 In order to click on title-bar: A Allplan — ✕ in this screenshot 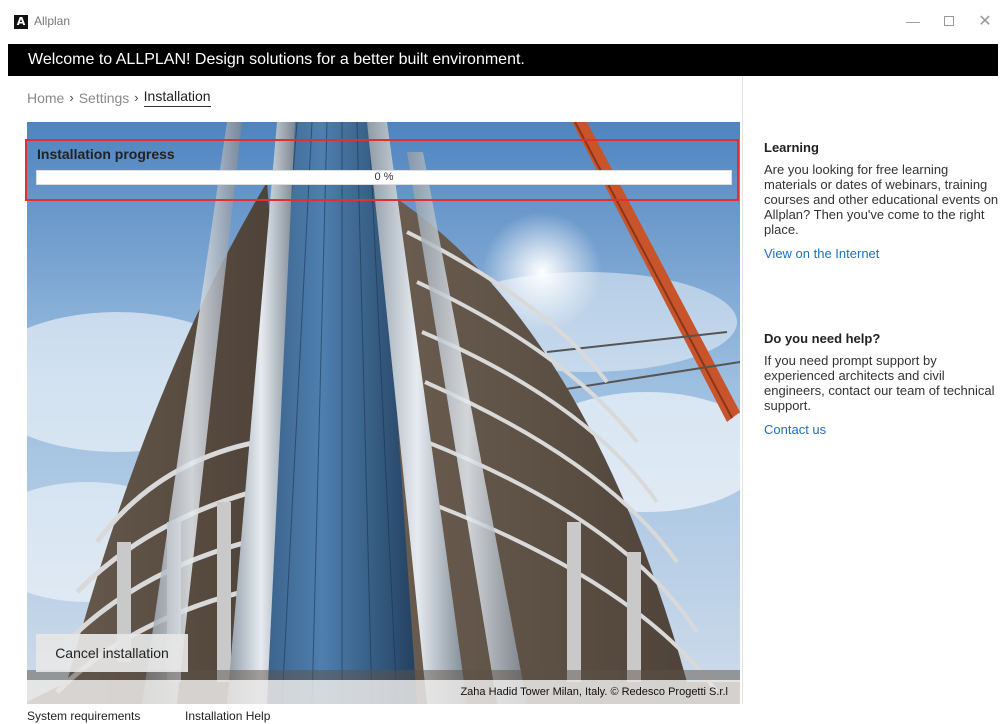, I will do `click(503, 21)`.